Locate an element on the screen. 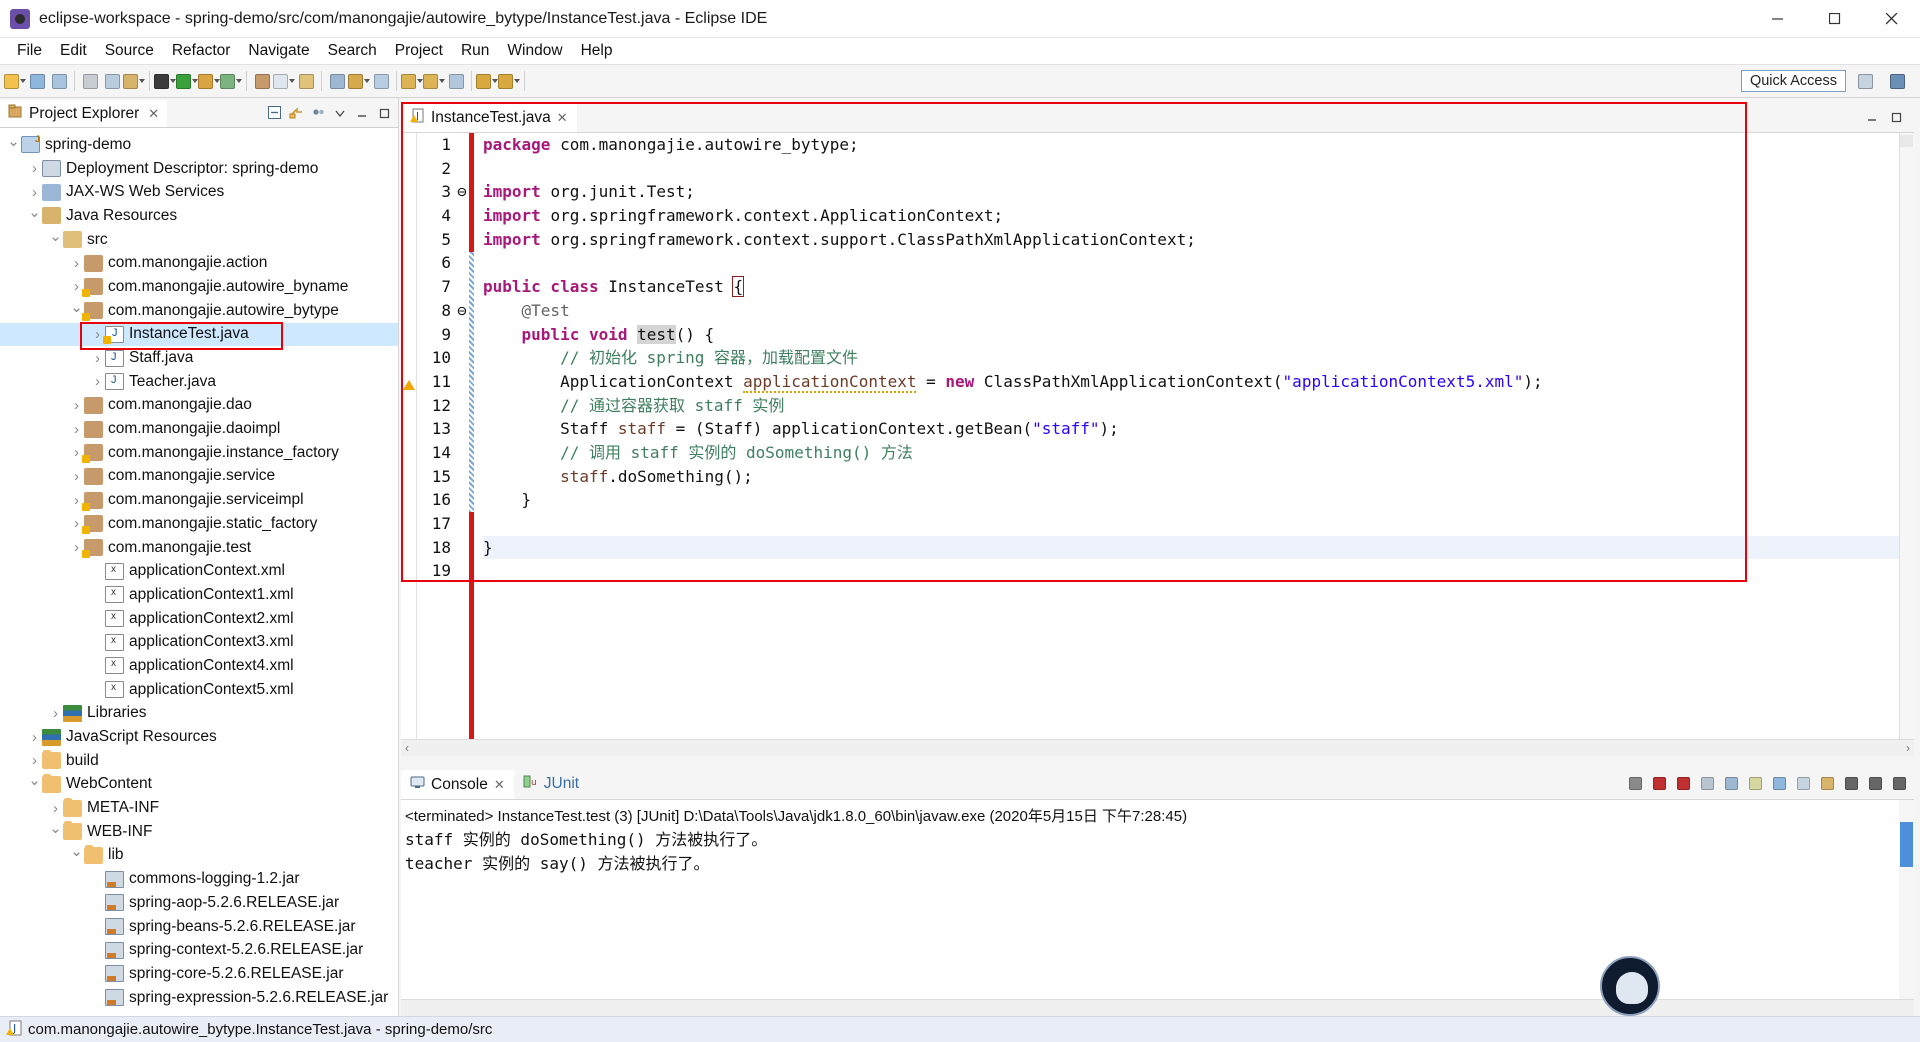 Image resolution: width=1920 pixels, height=1042 pixels. tree-item-spring-beans-5-2-6-release-jar: spring-beans-5.2.6.RELEASE.jar is located at coordinates (199, 927).